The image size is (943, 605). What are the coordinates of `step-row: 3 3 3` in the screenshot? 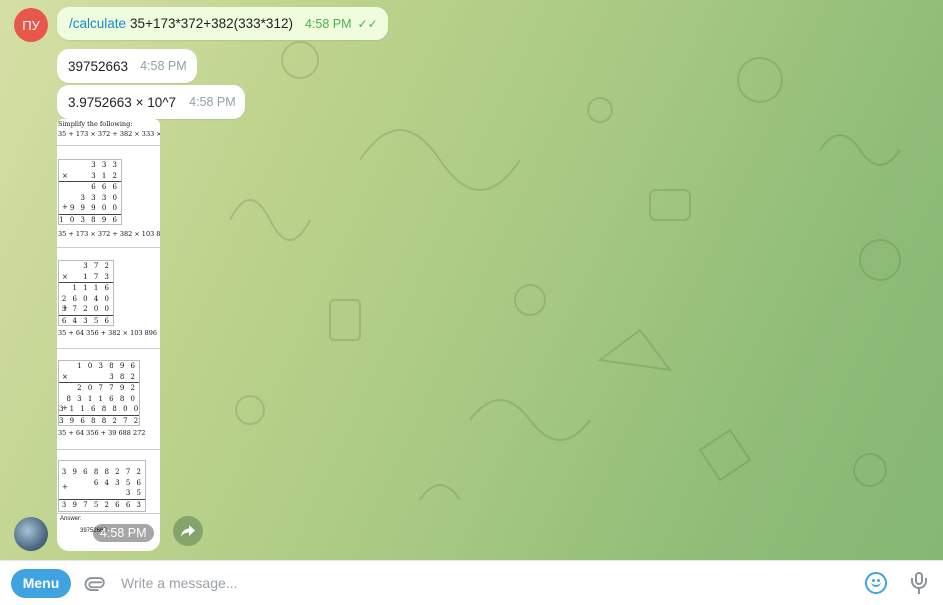 It's located at (105, 165).